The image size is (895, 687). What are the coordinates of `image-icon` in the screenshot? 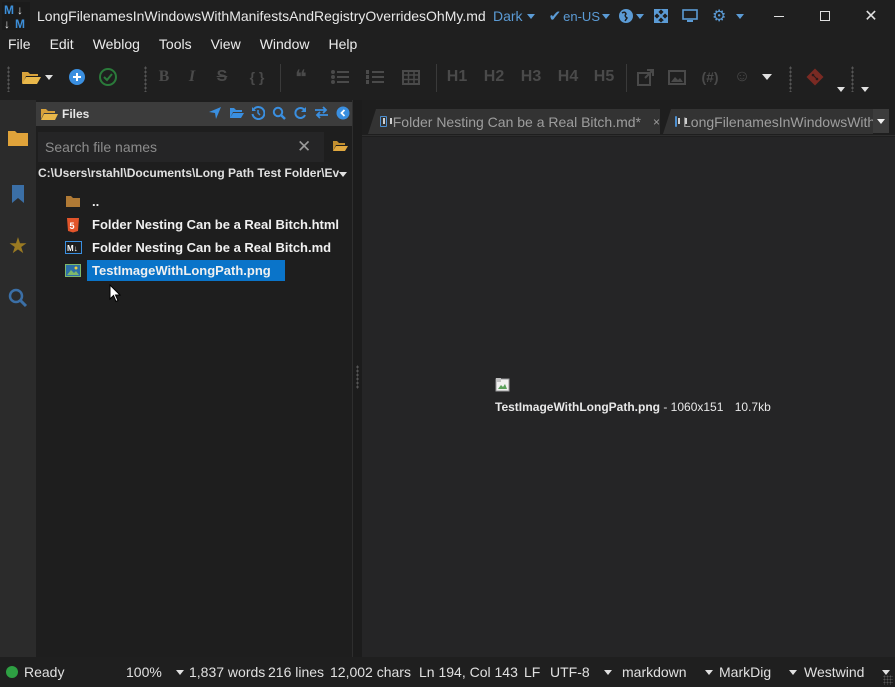 It's located at (73, 271).